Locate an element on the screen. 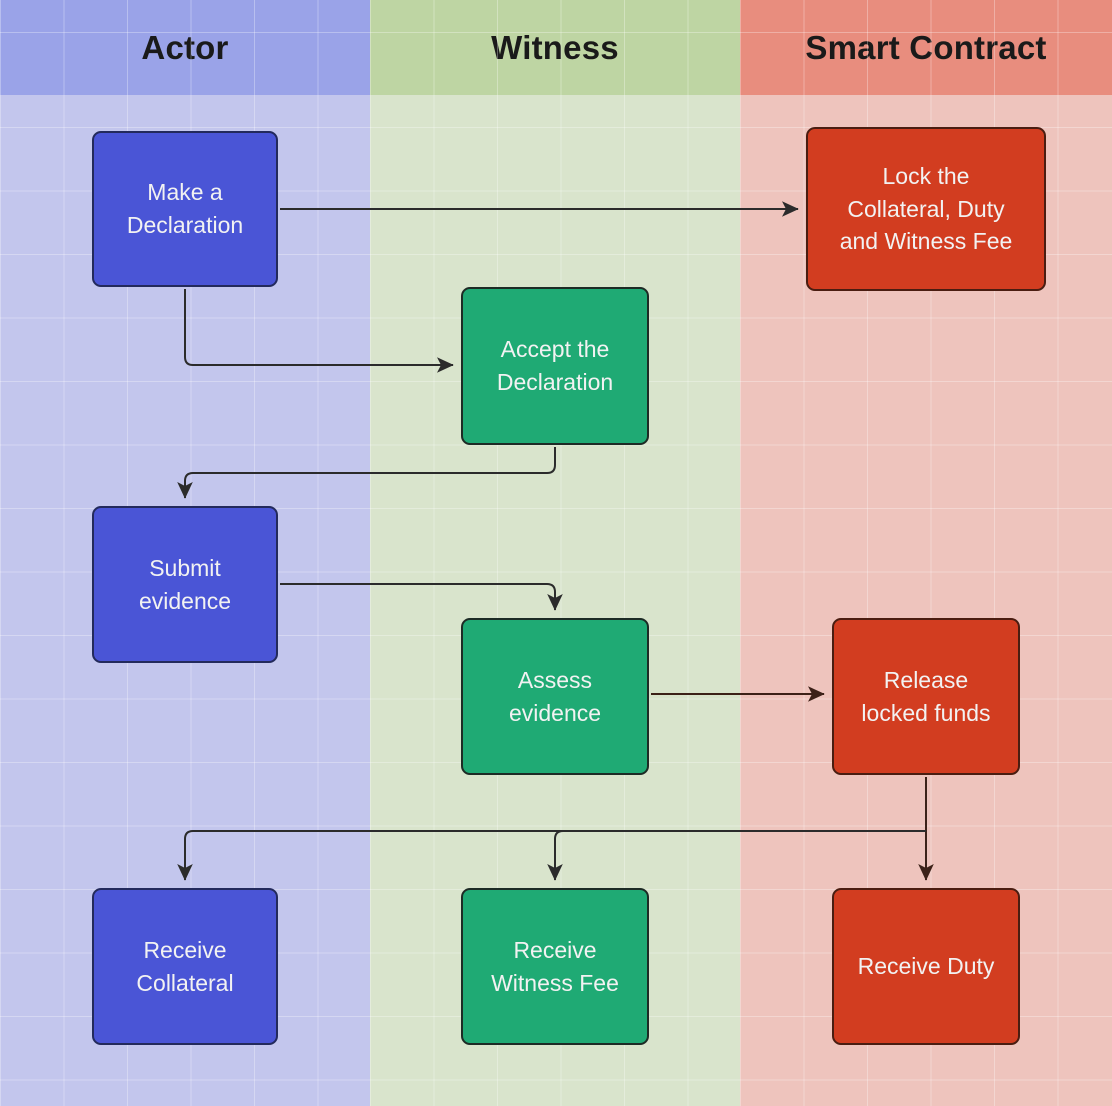 The image size is (1112, 1106). node-assess-evidence: Assess evidence is located at coordinates (555, 696).